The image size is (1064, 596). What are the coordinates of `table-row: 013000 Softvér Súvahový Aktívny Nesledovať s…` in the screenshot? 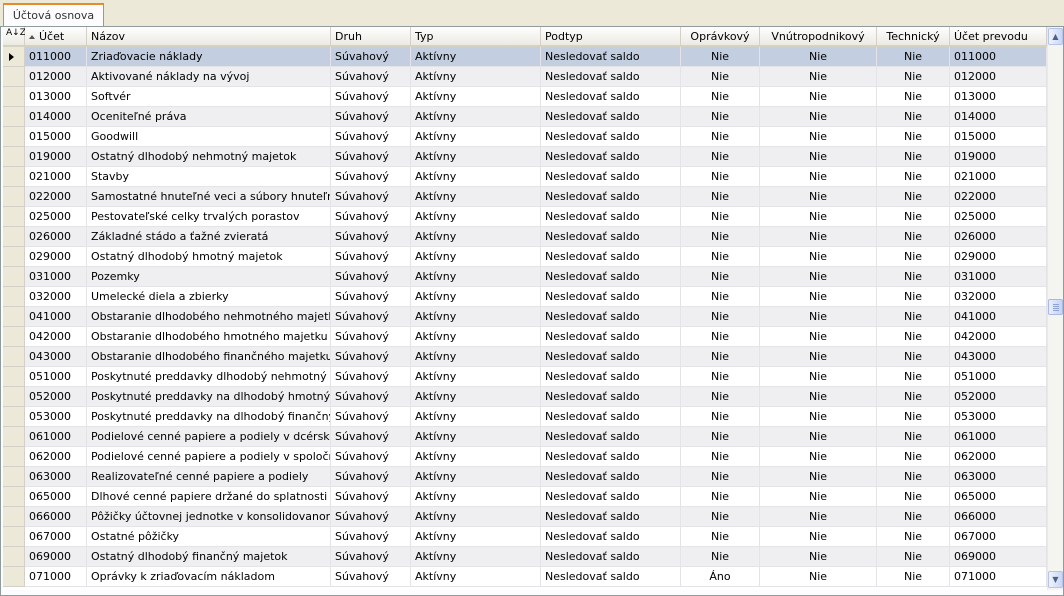 It's located at (536, 97).